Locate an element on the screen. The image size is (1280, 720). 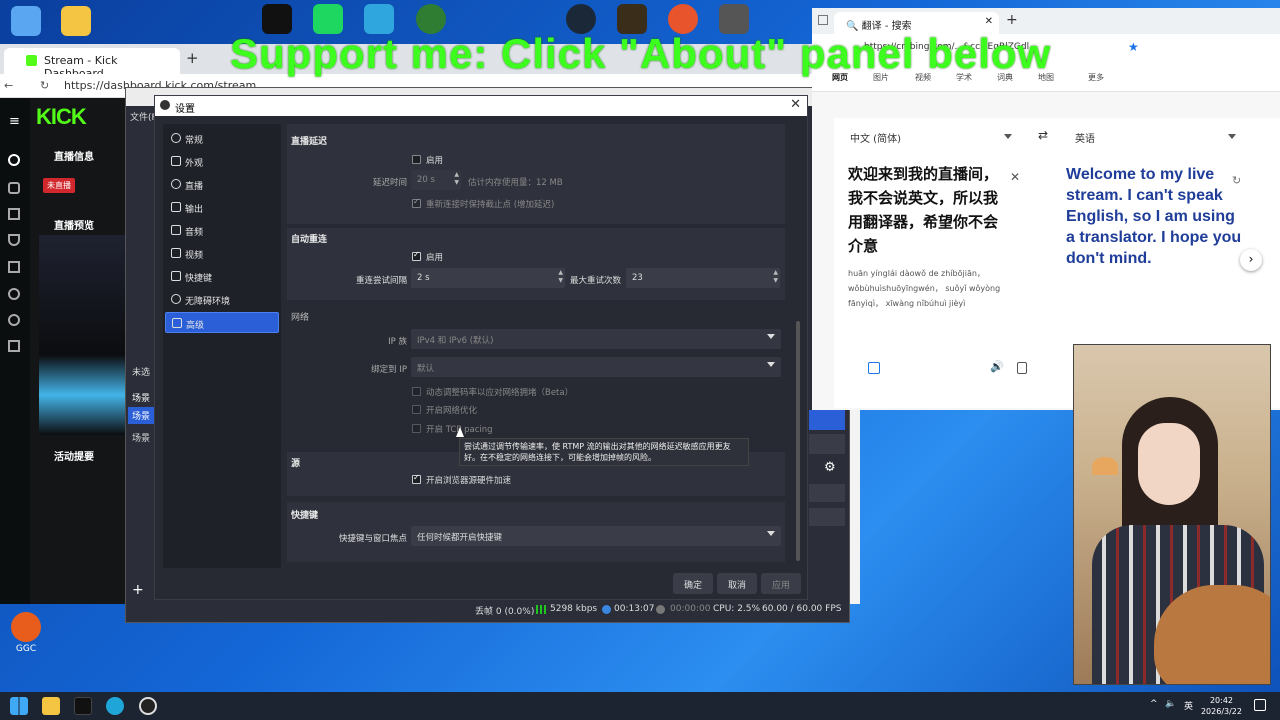
nav-audio: 音频 is located at coordinates (222, 230).